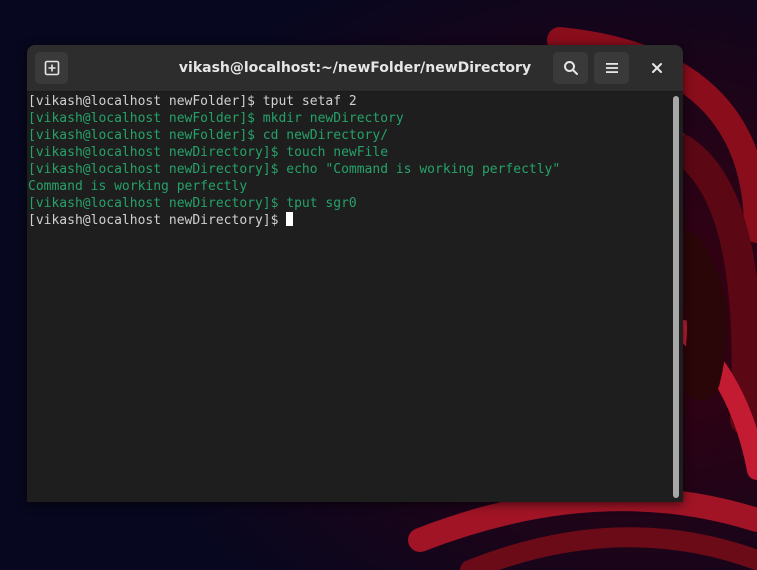 The image size is (757, 570). I want to click on close-button, so click(657, 68).